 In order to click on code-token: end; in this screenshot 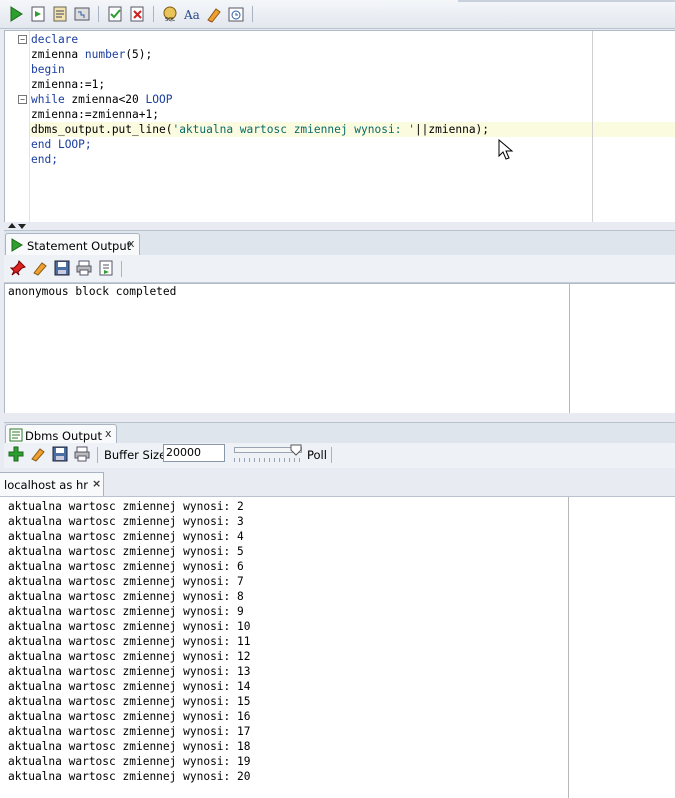, I will do `click(44, 159)`.